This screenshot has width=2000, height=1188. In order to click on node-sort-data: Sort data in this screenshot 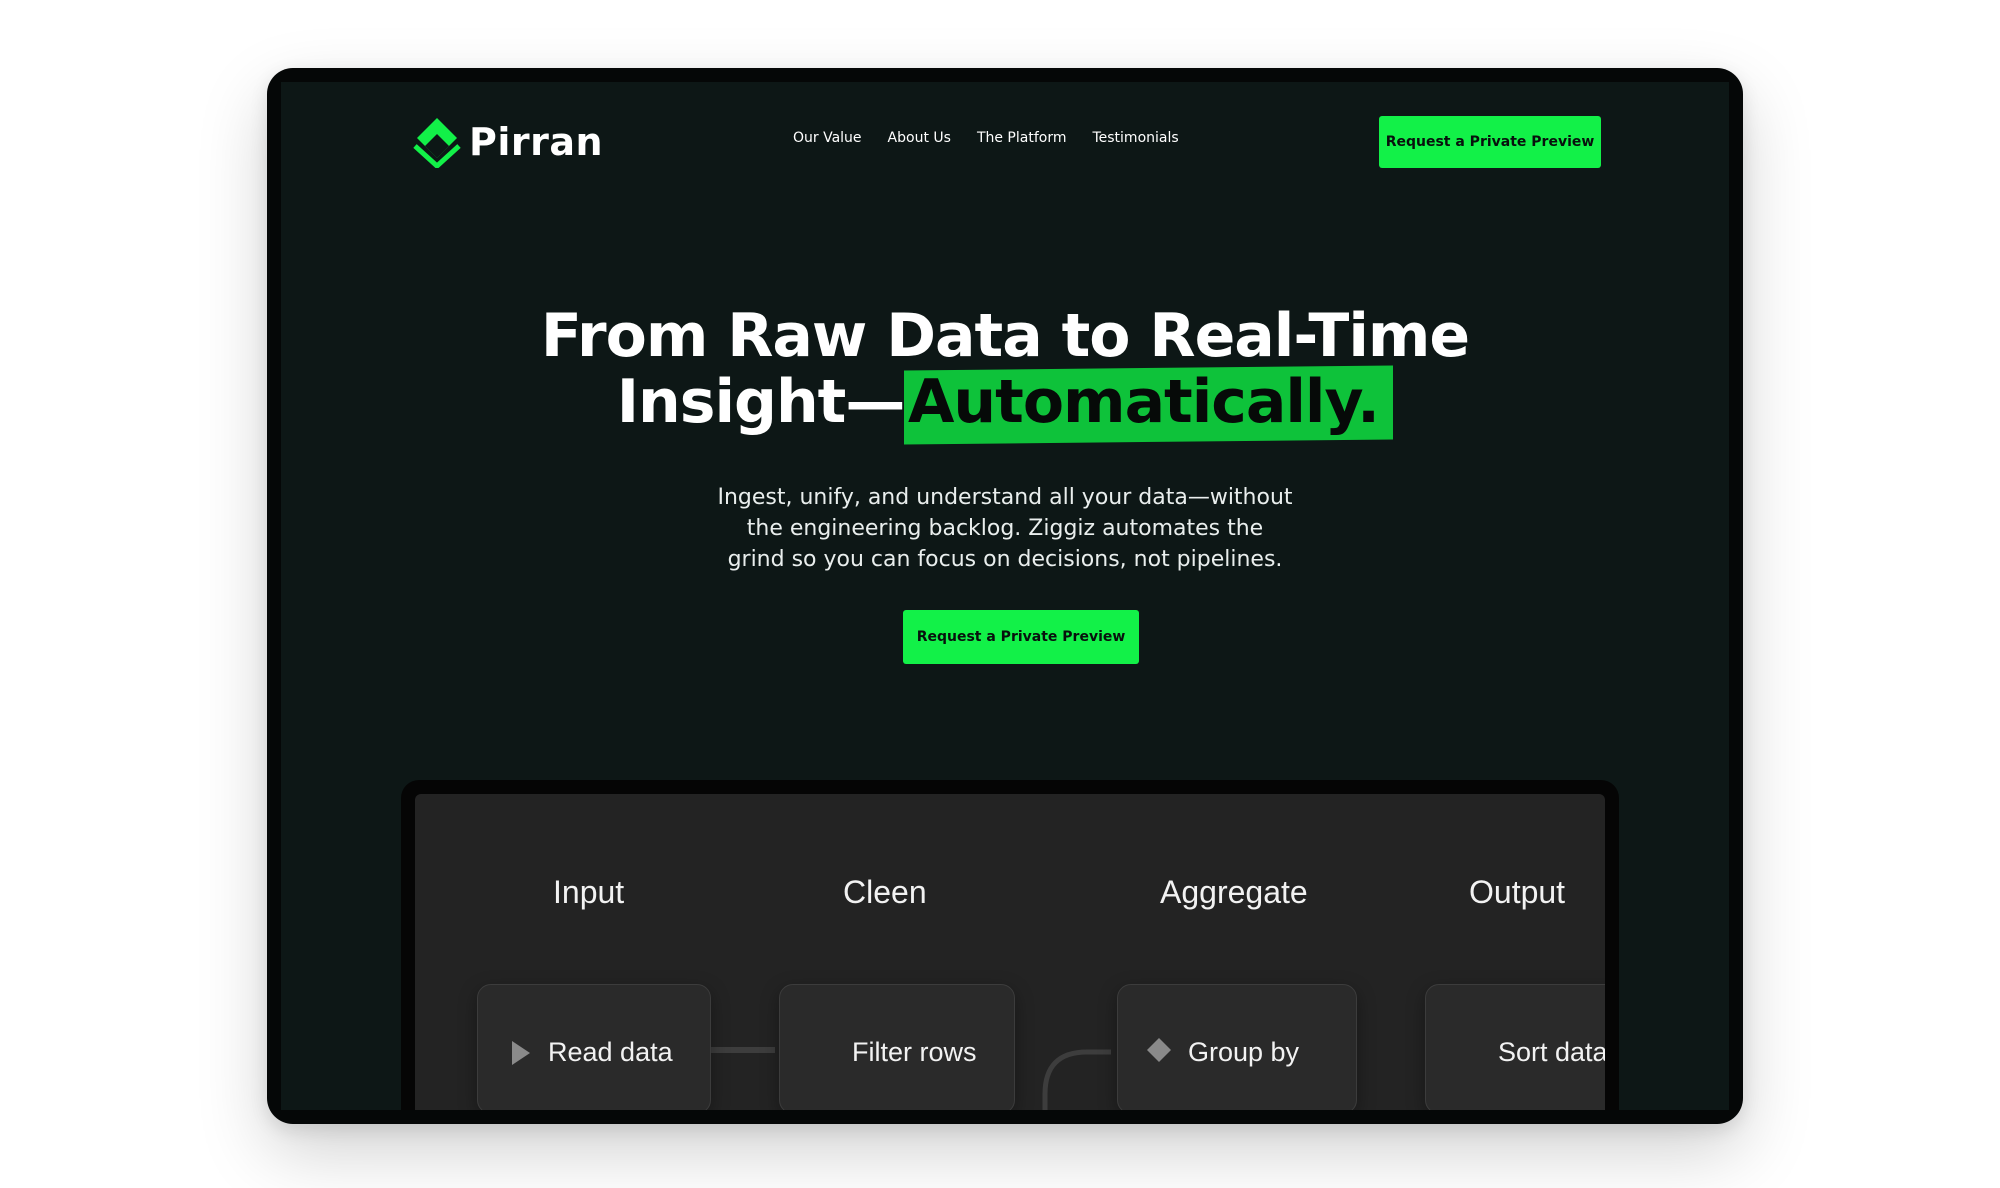, I will do `click(1515, 1047)`.